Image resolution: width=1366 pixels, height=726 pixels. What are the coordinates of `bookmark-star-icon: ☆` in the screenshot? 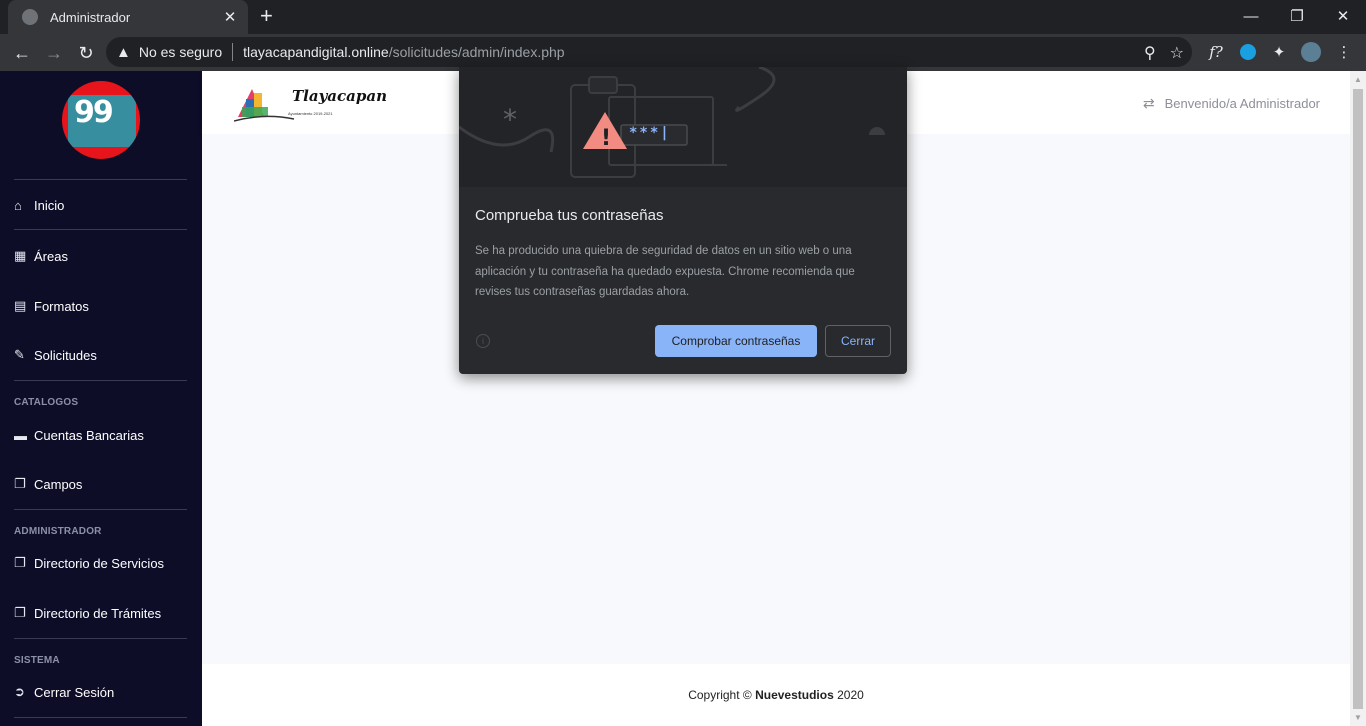 It's located at (1177, 53).